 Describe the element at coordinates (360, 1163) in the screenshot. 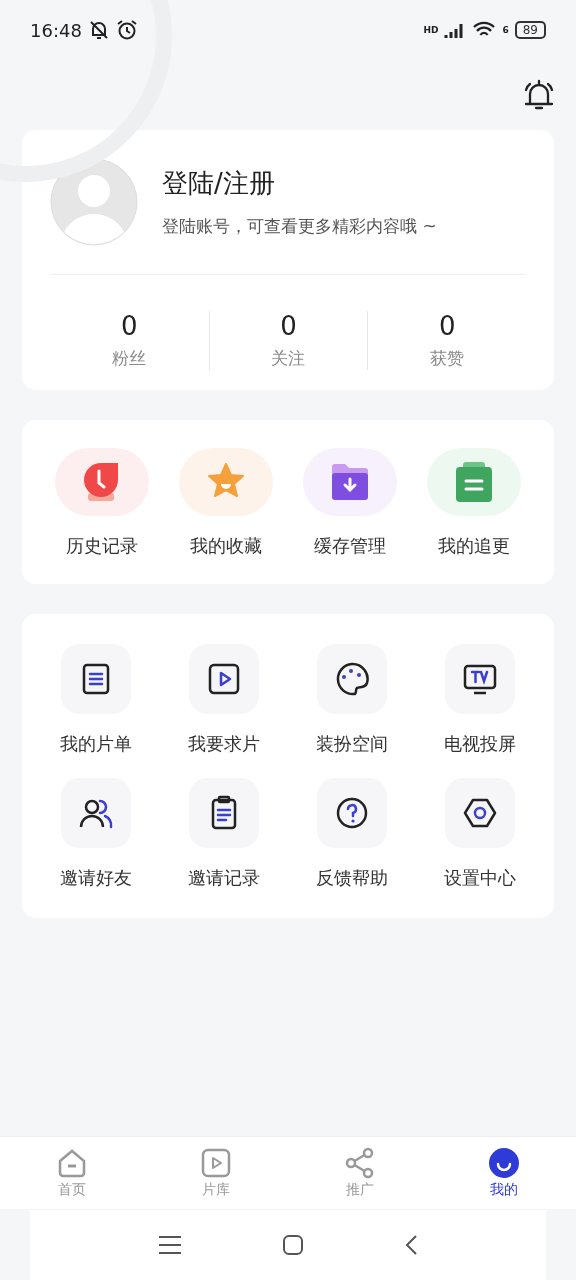

I see `share-icon` at that location.